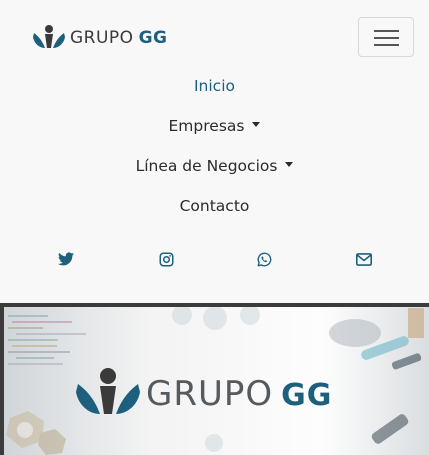  I want to click on nav-item-label: Inicio, so click(214, 86).